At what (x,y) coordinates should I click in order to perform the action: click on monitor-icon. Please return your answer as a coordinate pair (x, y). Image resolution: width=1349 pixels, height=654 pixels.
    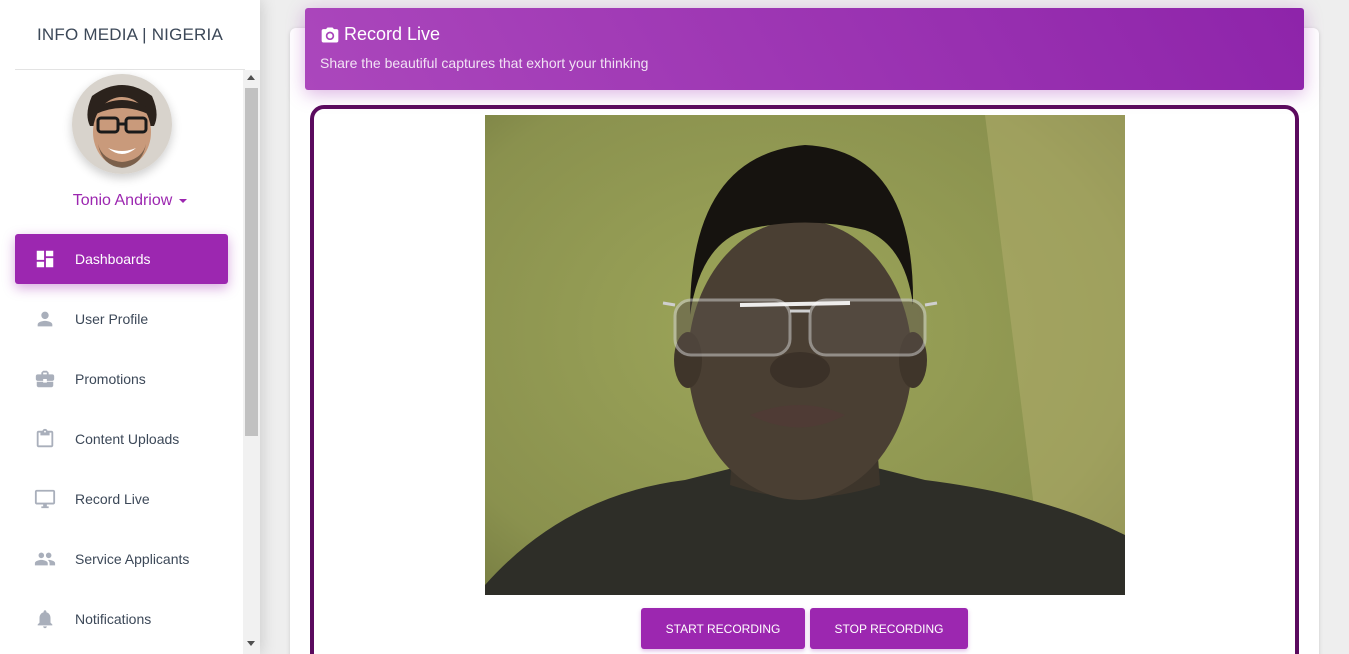
    Looking at the image, I should click on (45, 499).